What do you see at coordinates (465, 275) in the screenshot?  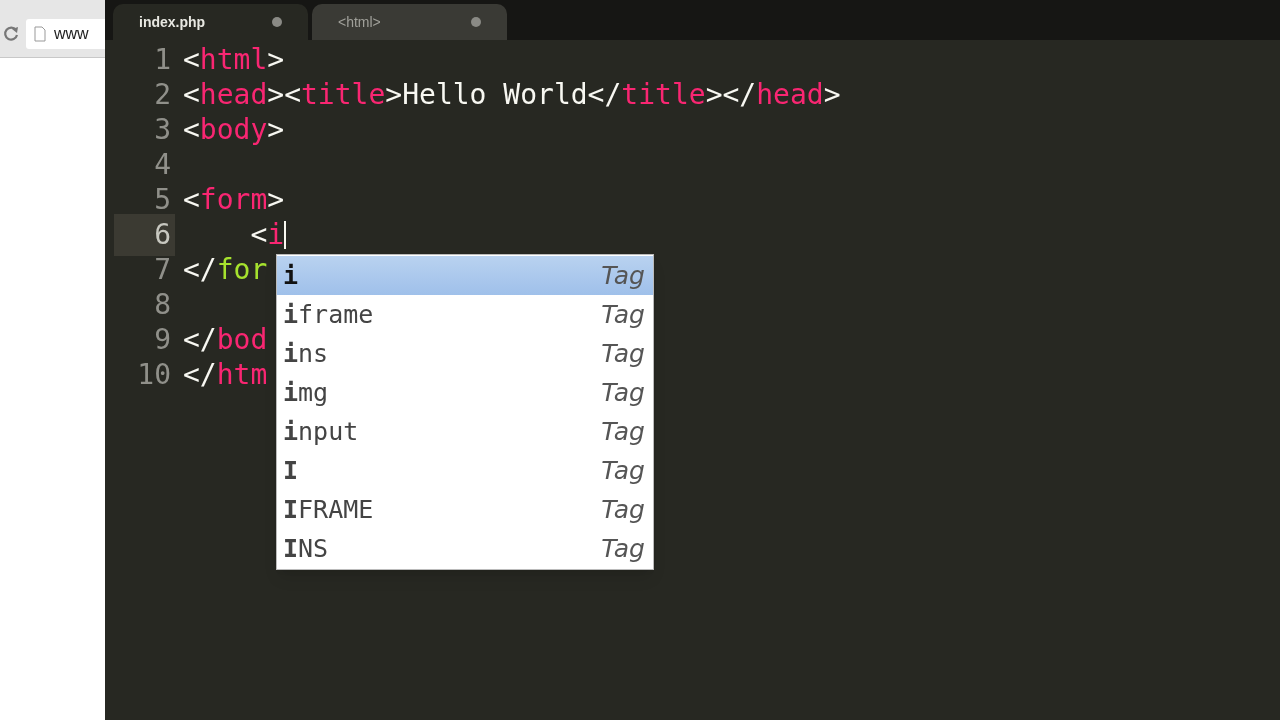 I see `completion-item: i Tag` at bounding box center [465, 275].